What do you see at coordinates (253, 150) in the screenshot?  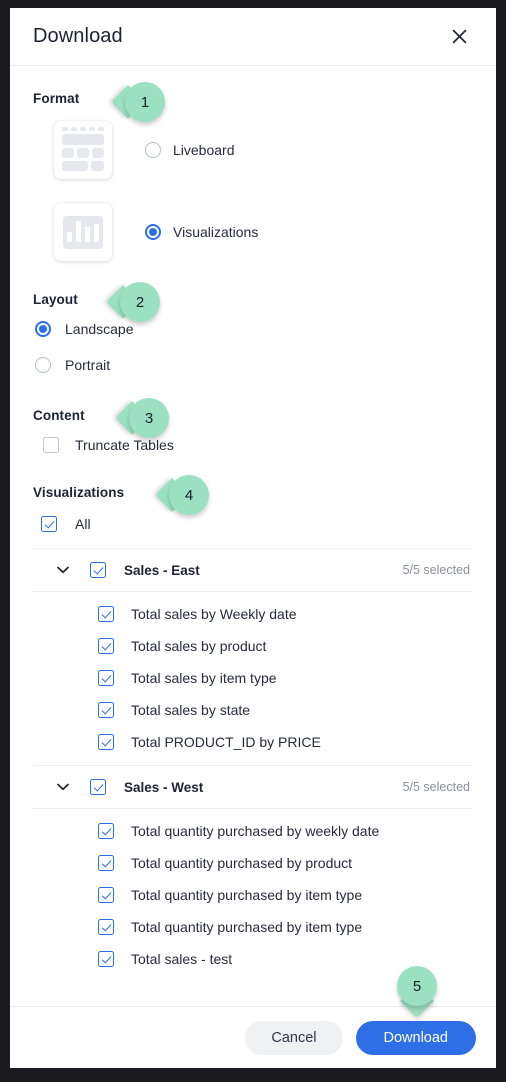 I see `format-option-liveboard: Liveboard` at bounding box center [253, 150].